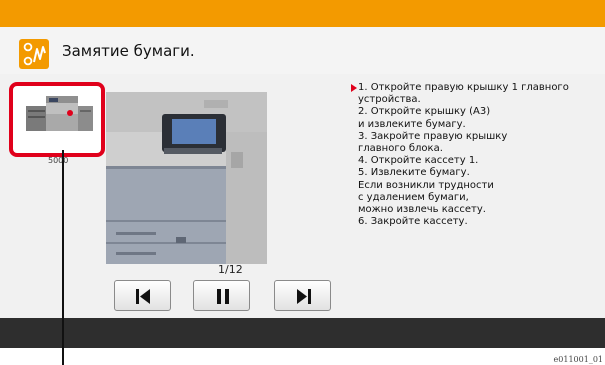  I want to click on pause-button, so click(221, 295).